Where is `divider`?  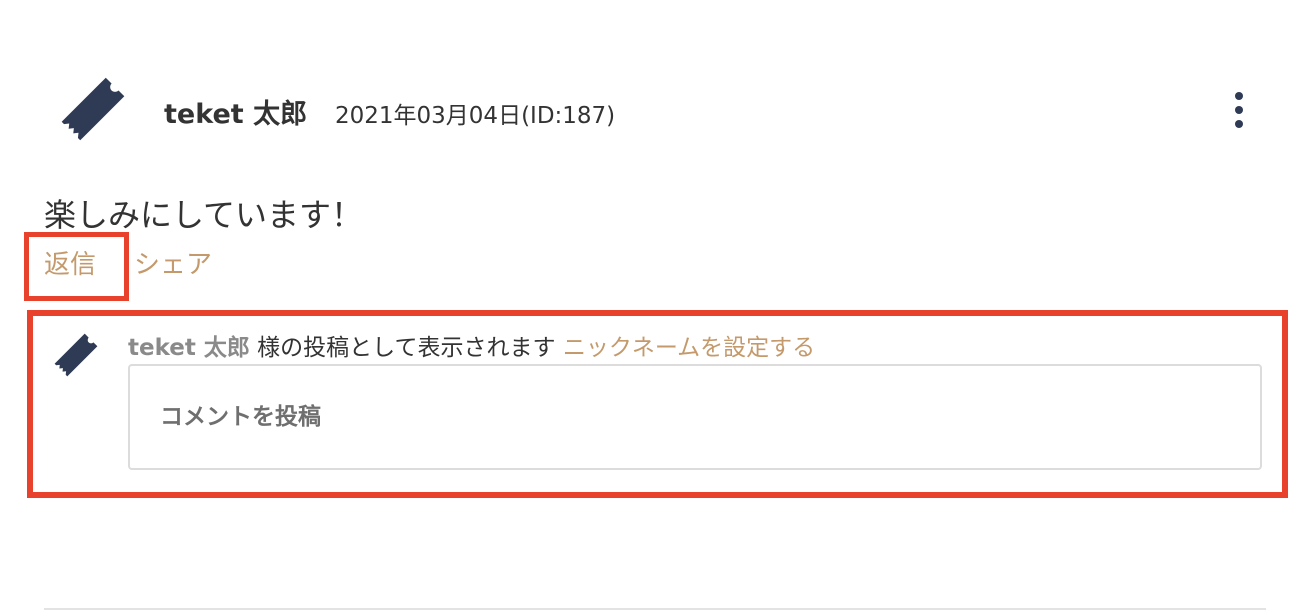 divider is located at coordinates (655, 609).